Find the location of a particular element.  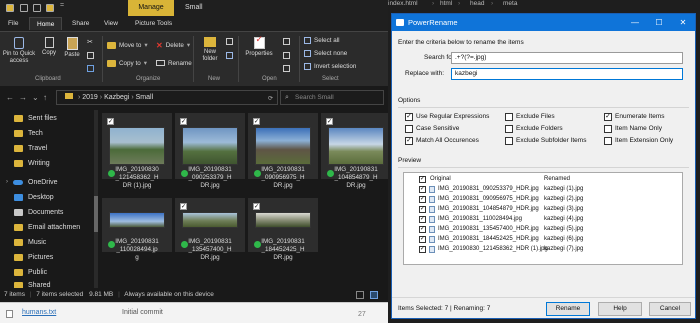

delete-button: ✕ Delete ▾ is located at coordinates (173, 45).